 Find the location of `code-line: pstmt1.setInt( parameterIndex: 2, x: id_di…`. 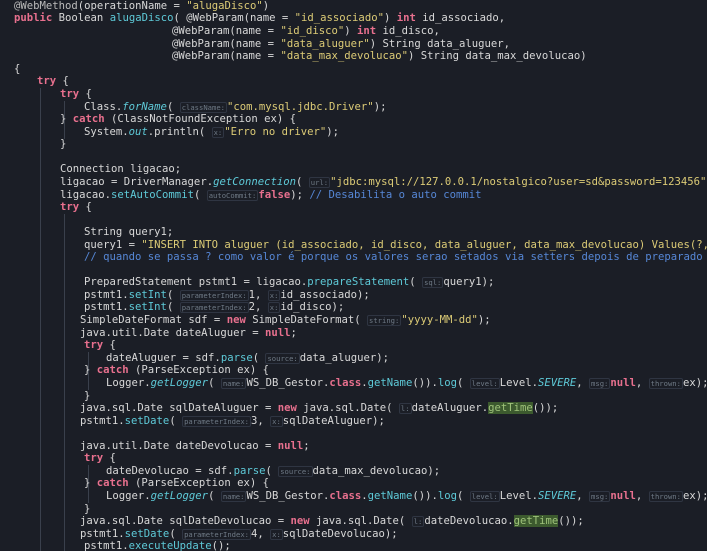

code-line: pstmt1.setInt( parameterIndex: 2, x: id_di… is located at coordinates (214, 307).